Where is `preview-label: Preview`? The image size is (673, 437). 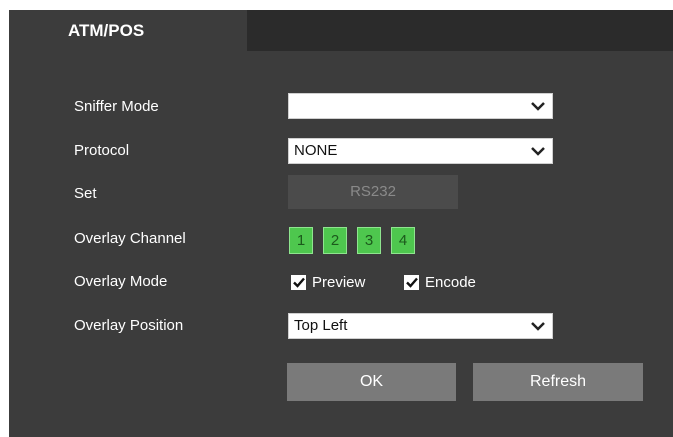
preview-label: Preview is located at coordinates (339, 282).